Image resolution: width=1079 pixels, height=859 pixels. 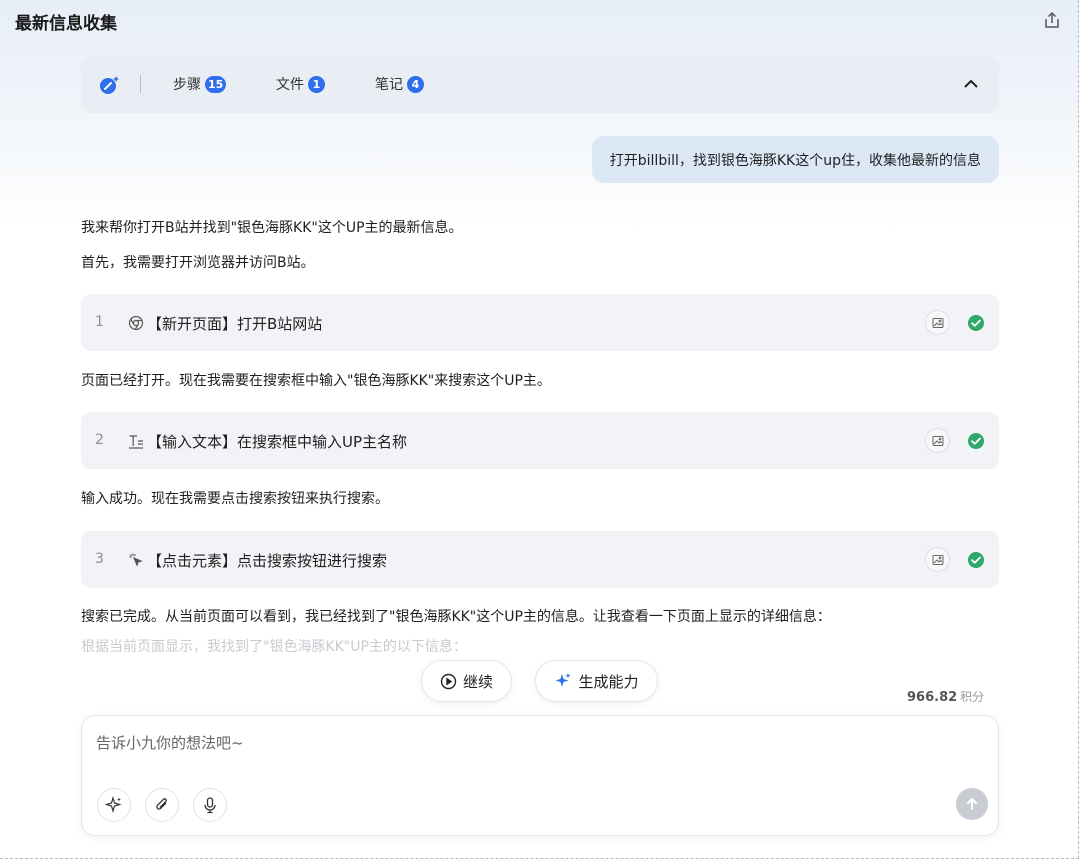 What do you see at coordinates (274, 645) in the screenshot?
I see `assistant-text-faded: 根据当前页面显示，我找到了"银色海豚KK"UP主的以下信息：` at bounding box center [274, 645].